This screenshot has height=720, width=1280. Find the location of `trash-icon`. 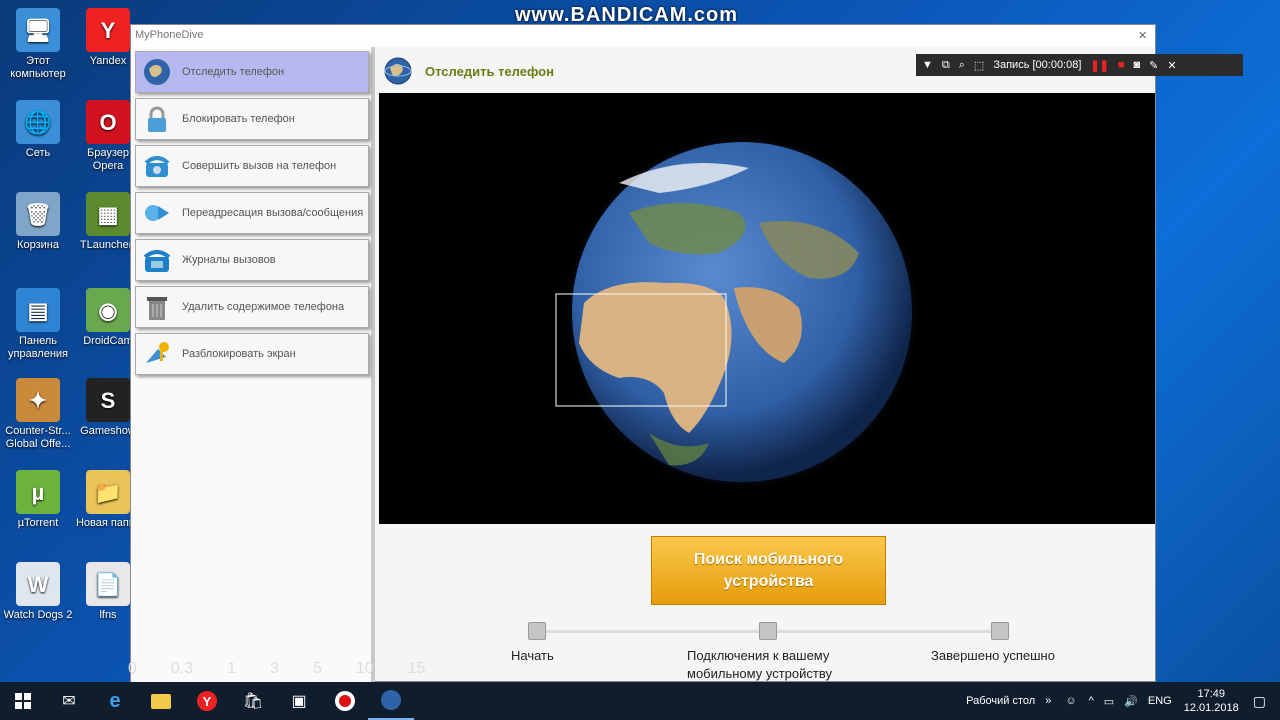

trash-icon is located at coordinates (157, 307).